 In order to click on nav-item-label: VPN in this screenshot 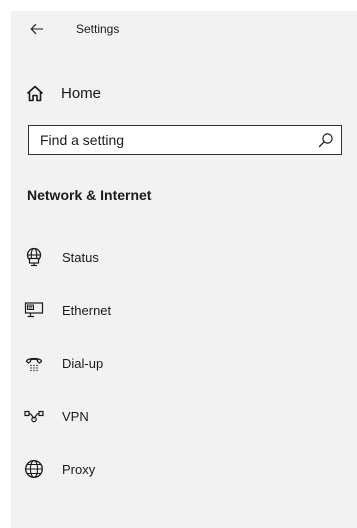, I will do `click(75, 416)`.